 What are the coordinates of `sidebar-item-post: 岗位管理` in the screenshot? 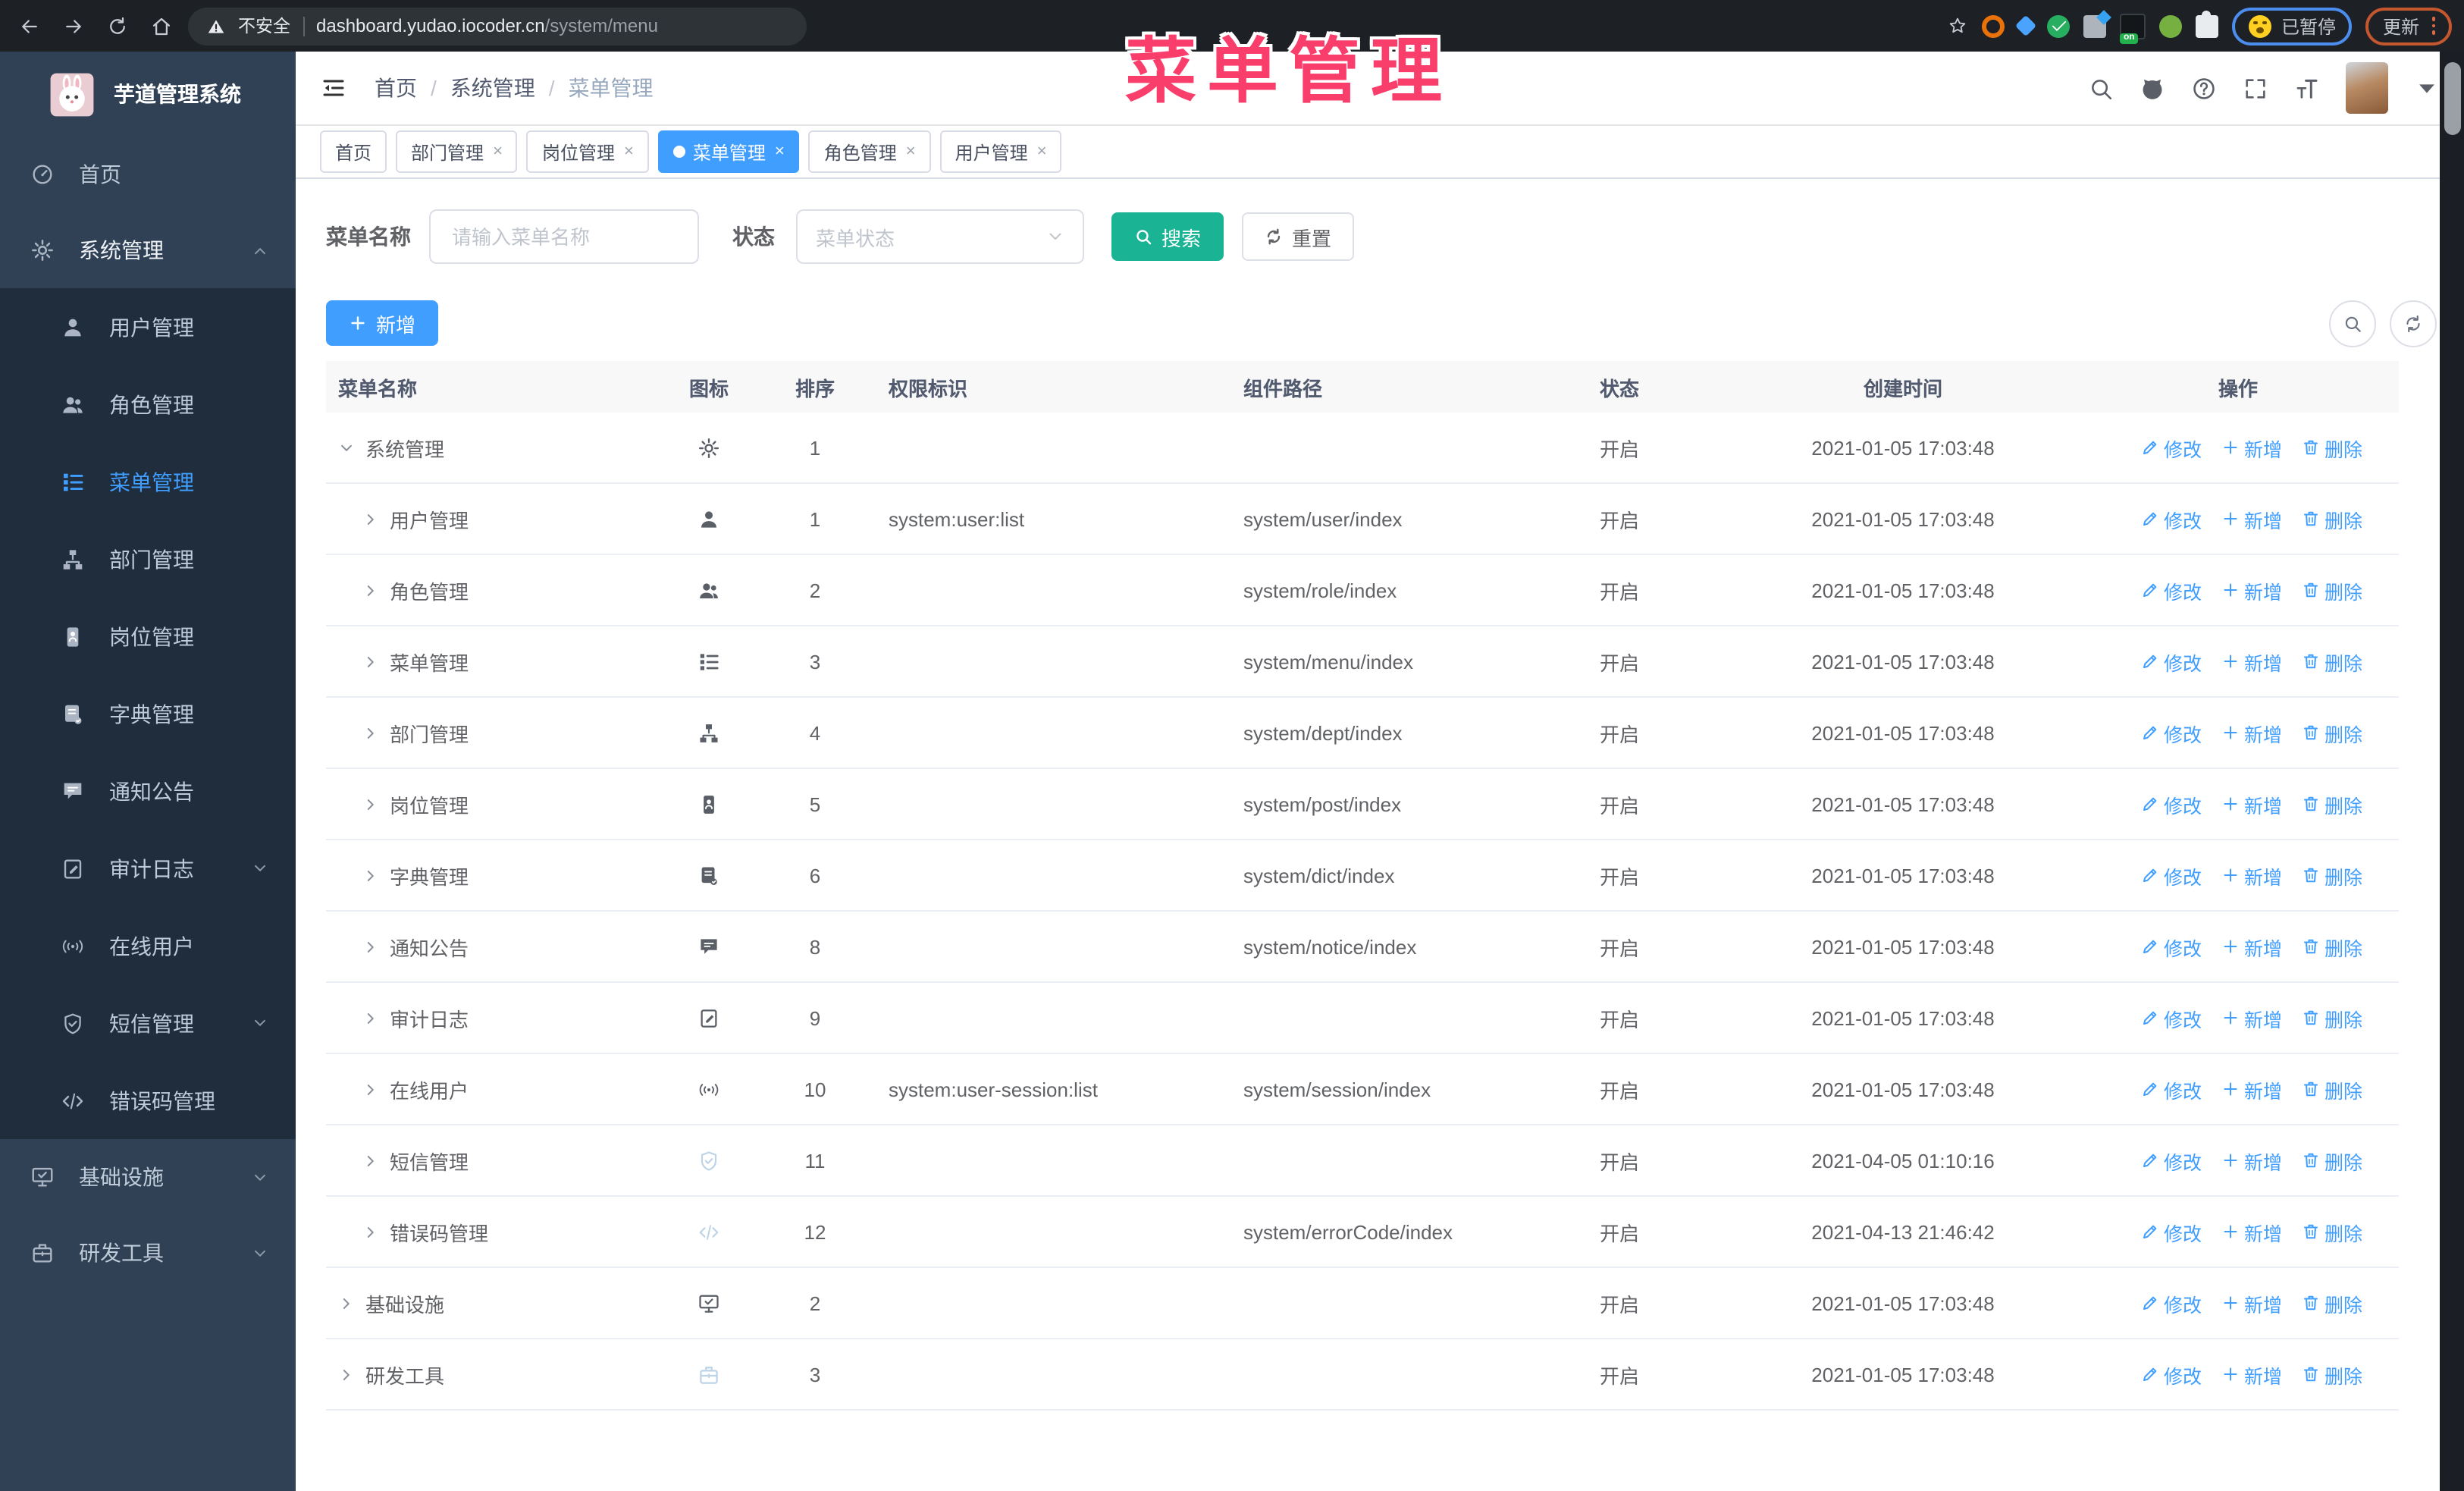 It's located at (148, 636).